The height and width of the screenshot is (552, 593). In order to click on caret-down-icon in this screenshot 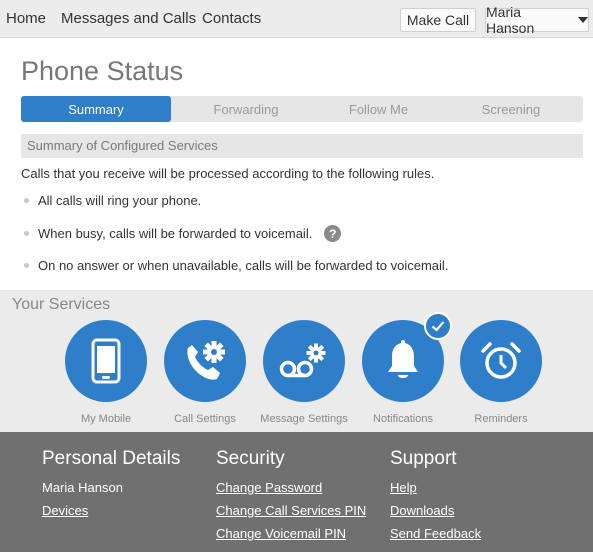, I will do `click(583, 20)`.